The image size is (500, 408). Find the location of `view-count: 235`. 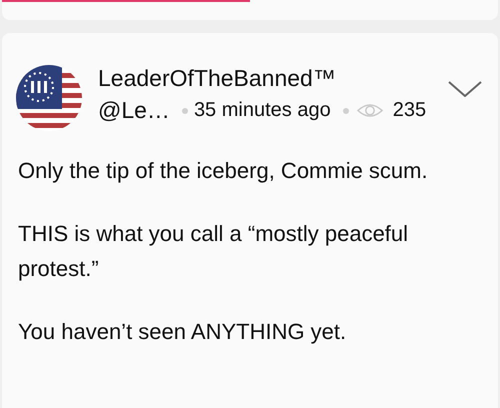

view-count: 235 is located at coordinates (409, 110).